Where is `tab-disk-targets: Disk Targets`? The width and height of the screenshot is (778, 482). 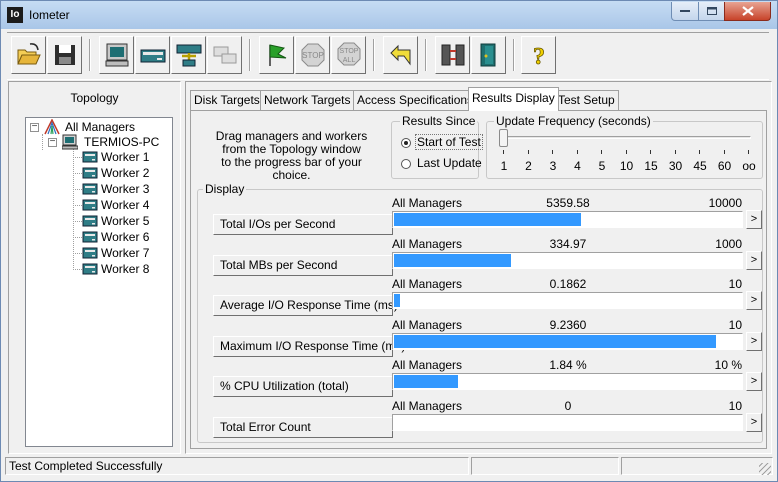
tab-disk-targets: Disk Targets is located at coordinates (227, 100).